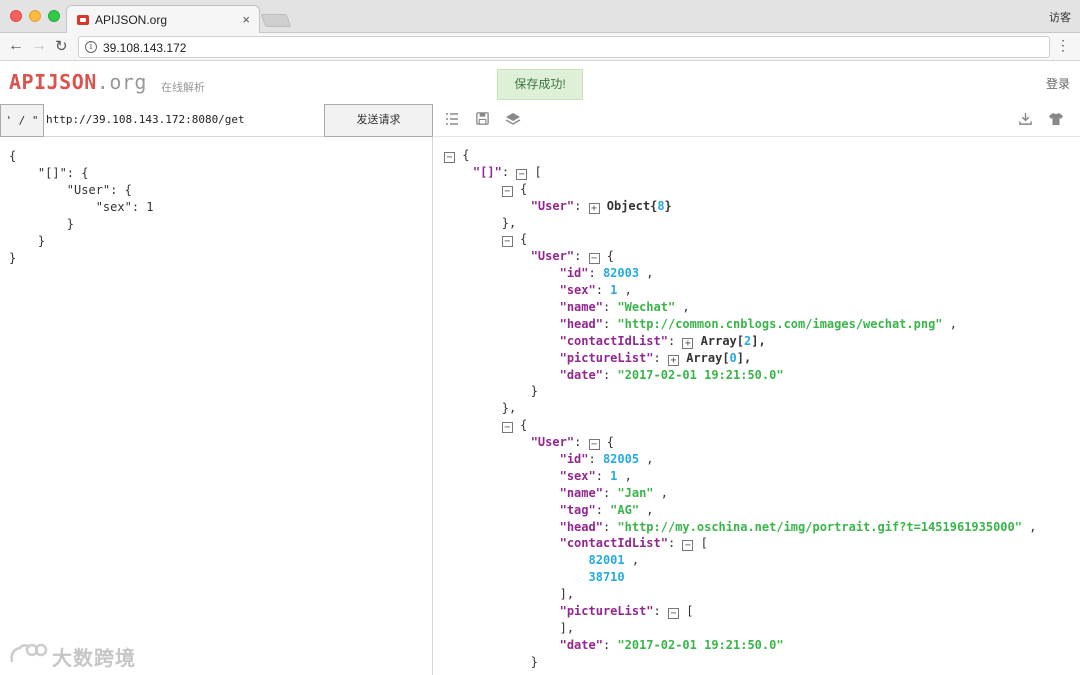  Describe the element at coordinates (740, 493) in the screenshot. I see `response-line: "name": "Jan" ,` at that location.